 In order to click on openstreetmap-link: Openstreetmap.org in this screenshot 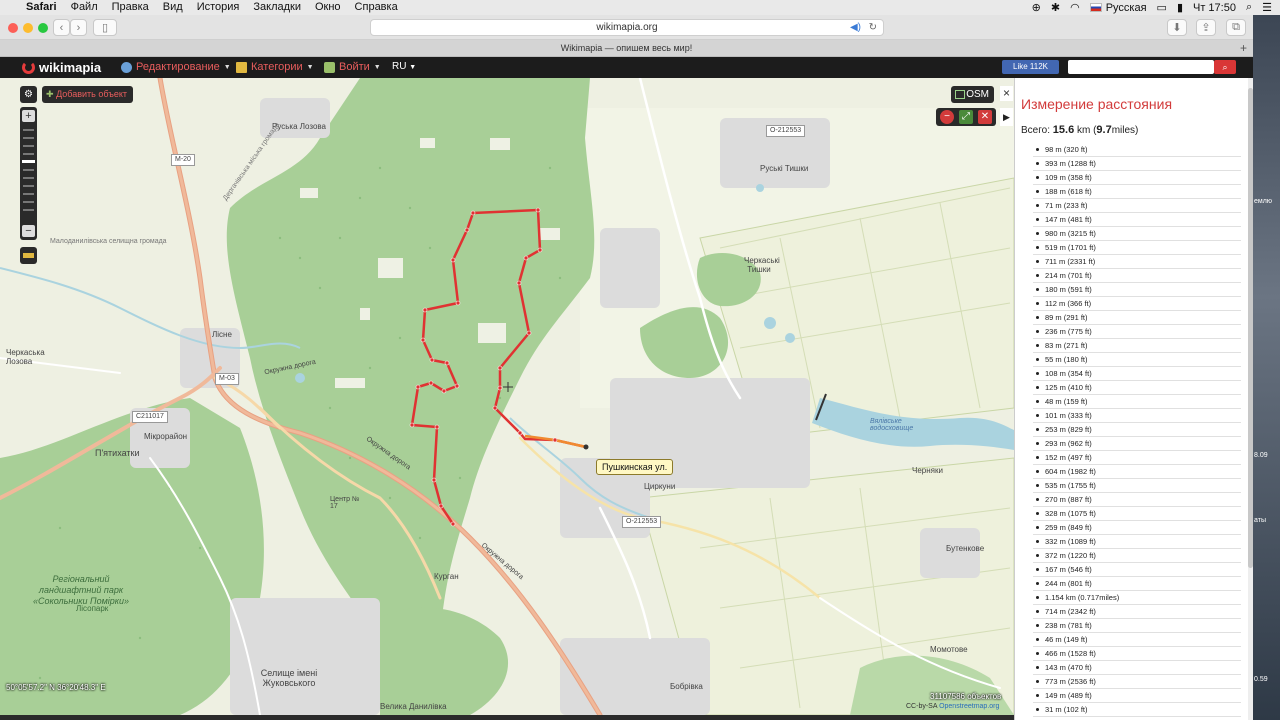, I will do `click(969, 706)`.